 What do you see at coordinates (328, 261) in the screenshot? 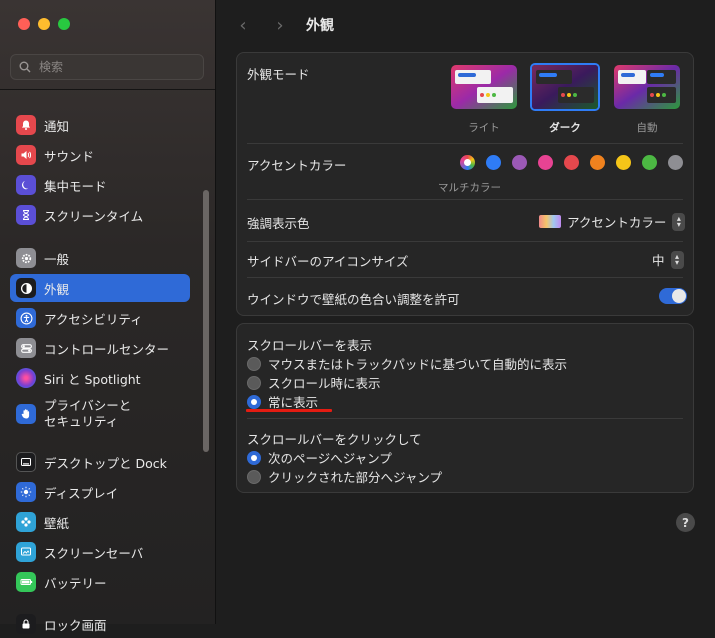
I see `sidebar-icon-size-label: サイドバーのアイコンサイズ` at bounding box center [328, 261].